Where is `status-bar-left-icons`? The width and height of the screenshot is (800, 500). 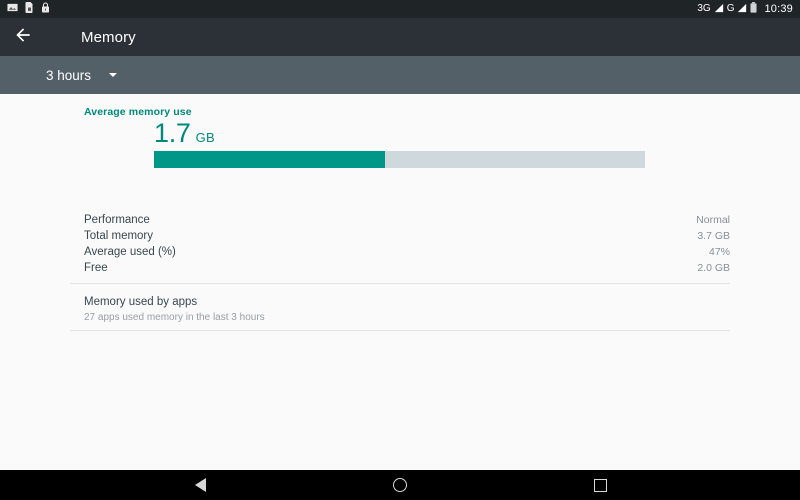 status-bar-left-icons is located at coordinates (28, 9).